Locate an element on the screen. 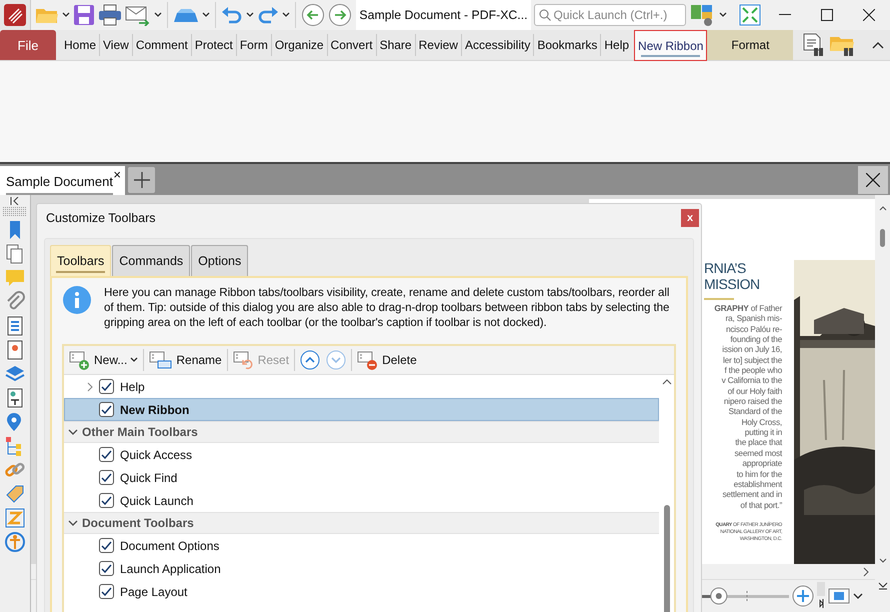  tree-item: Quick Find is located at coordinates (149, 477).